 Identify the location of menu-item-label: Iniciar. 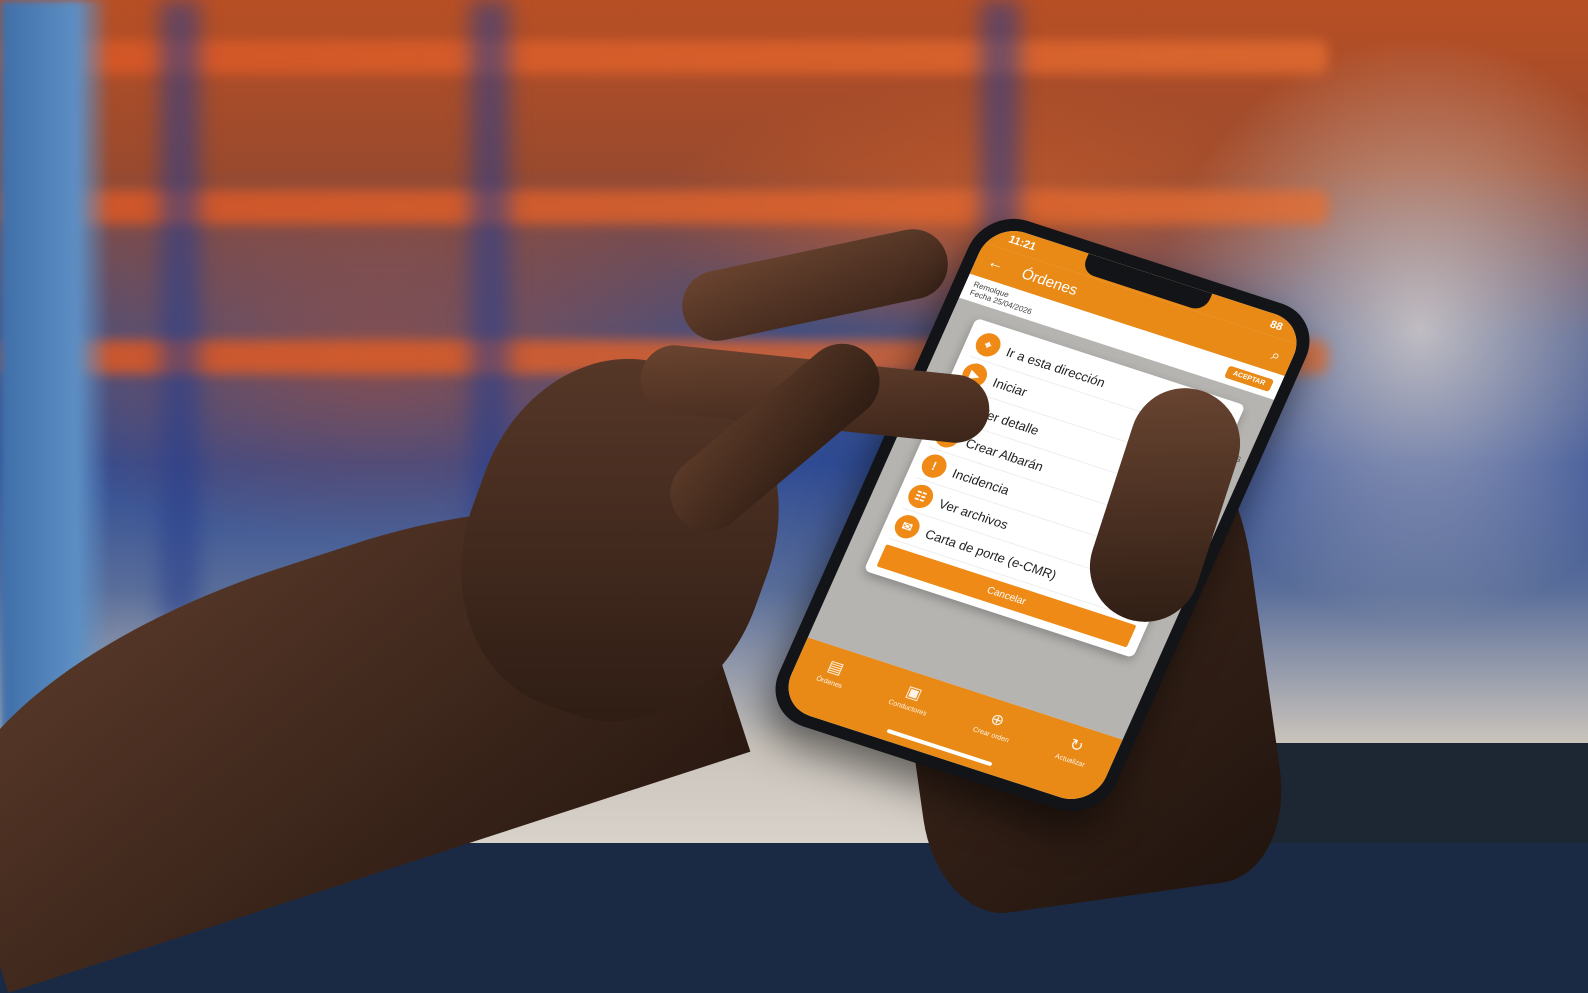
(1010, 386).